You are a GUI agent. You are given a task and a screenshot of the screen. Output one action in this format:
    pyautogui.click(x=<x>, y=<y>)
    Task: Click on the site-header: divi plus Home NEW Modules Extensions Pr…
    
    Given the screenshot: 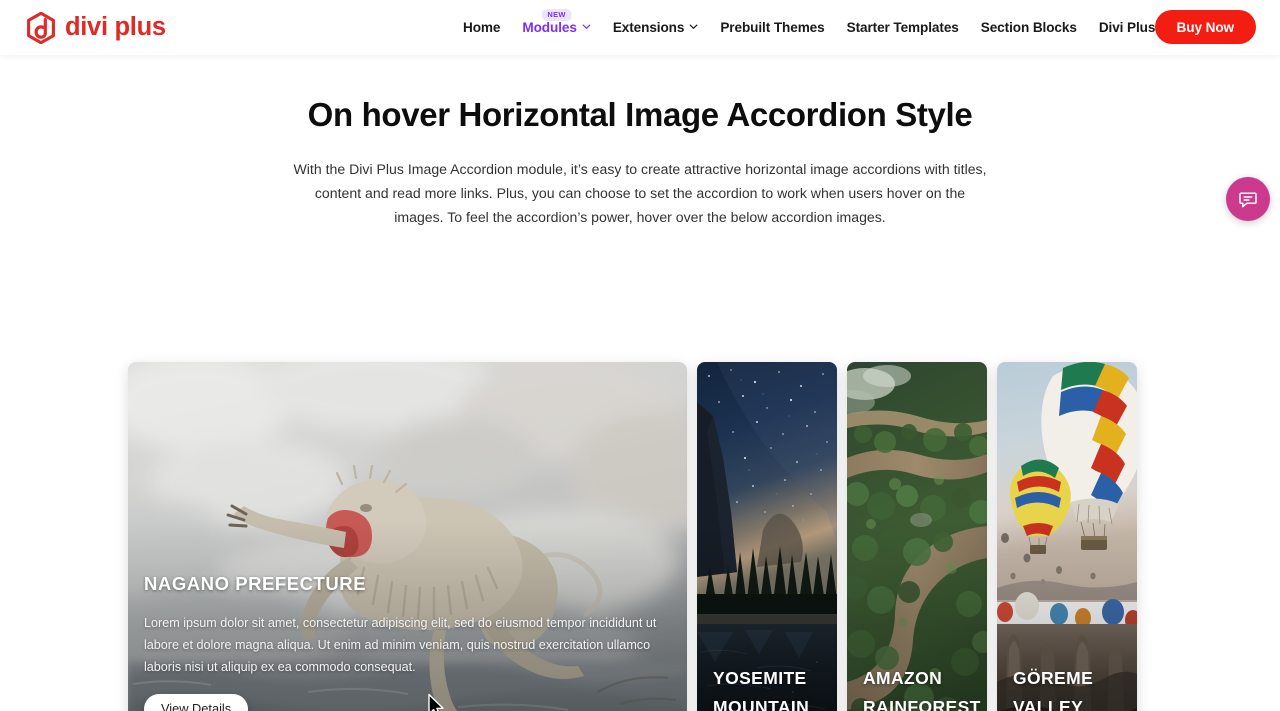 What is the action you would take?
    pyautogui.click(x=640, y=27)
    